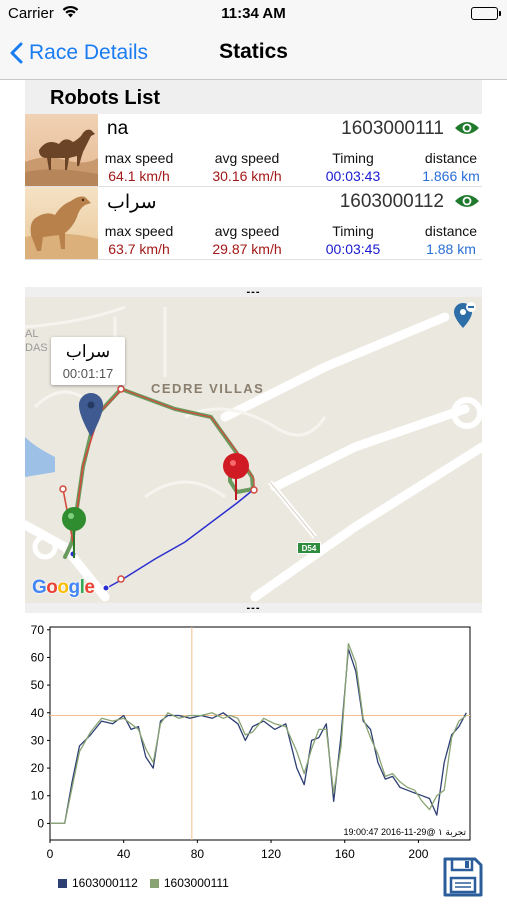 The height and width of the screenshot is (905, 507). I want to click on robot-name: na, so click(118, 128).